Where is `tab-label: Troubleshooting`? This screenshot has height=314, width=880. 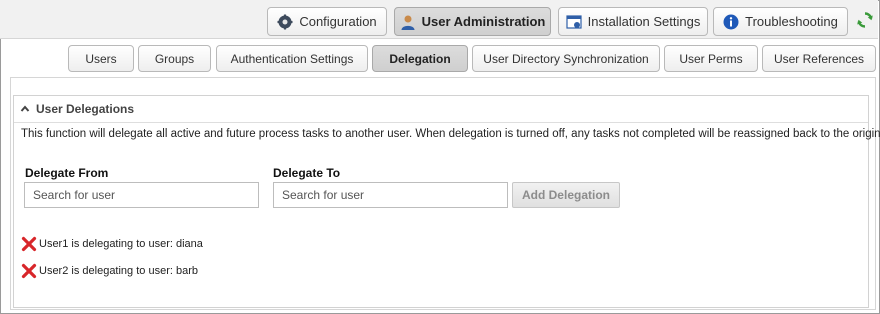 tab-label: Troubleshooting is located at coordinates (791, 21).